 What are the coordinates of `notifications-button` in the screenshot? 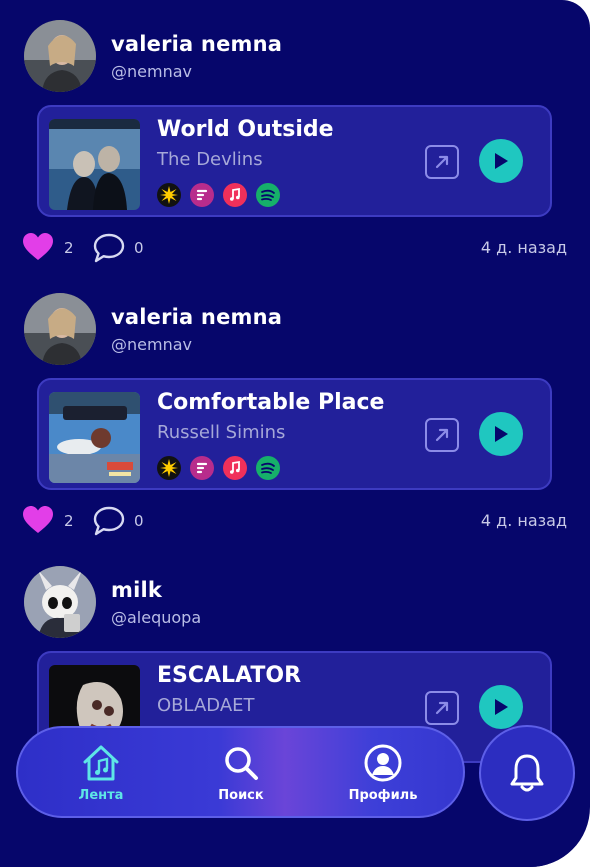 It's located at (527, 773).